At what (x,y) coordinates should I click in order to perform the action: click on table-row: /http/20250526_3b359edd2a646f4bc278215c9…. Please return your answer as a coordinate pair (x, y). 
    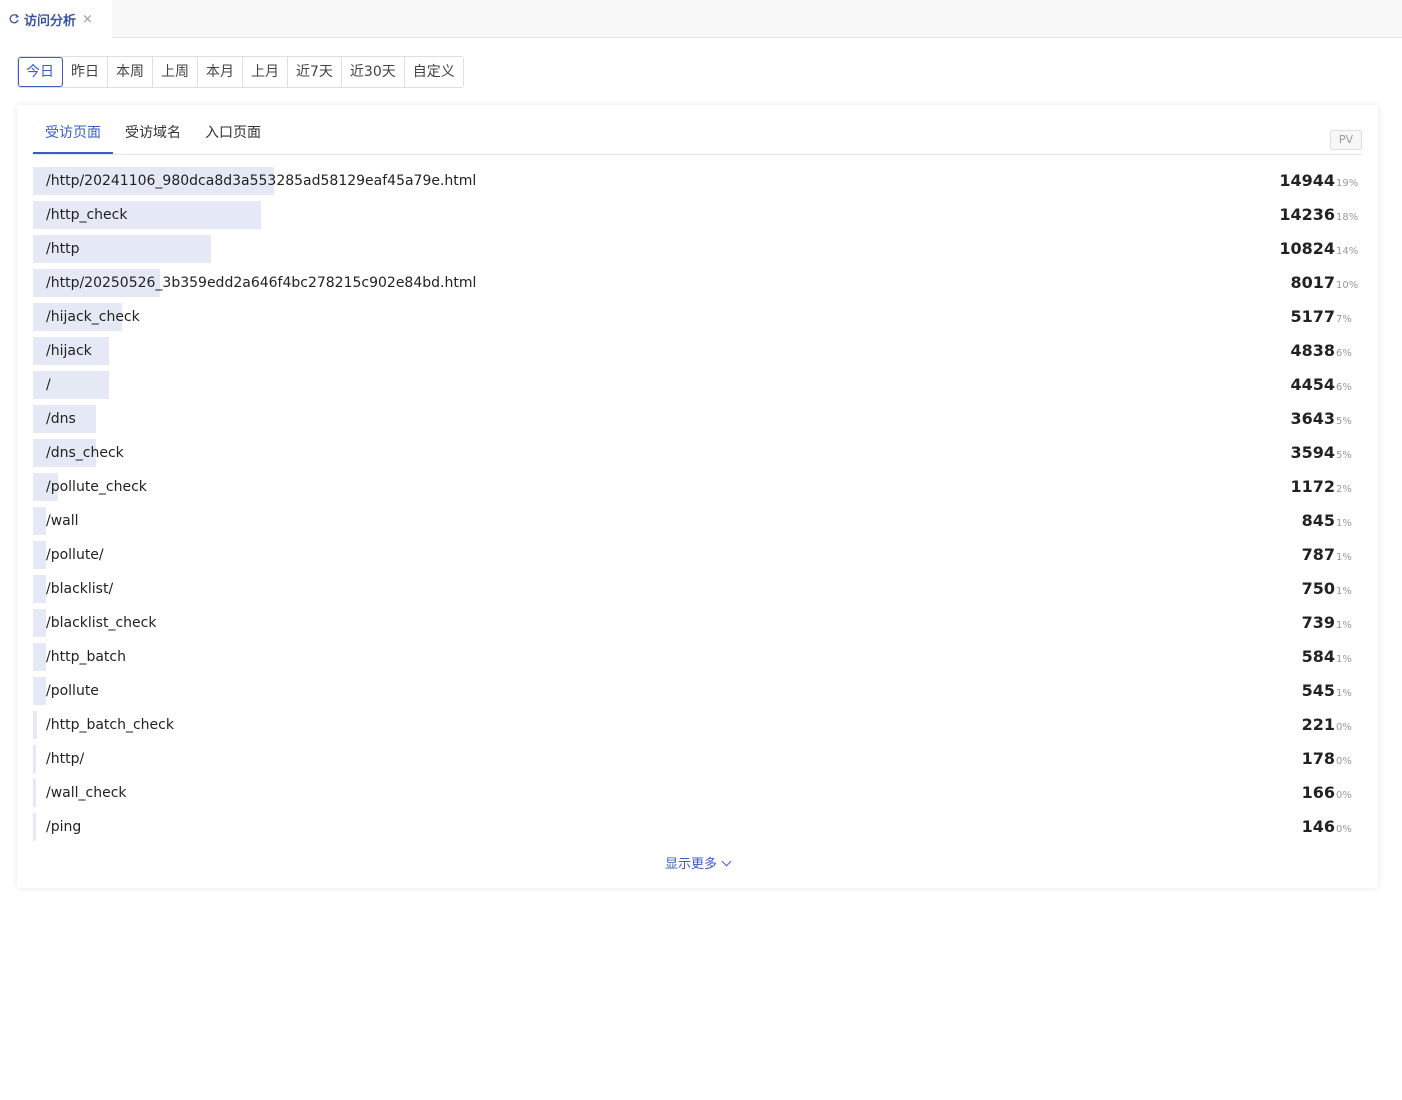
    Looking at the image, I should click on (697, 286).